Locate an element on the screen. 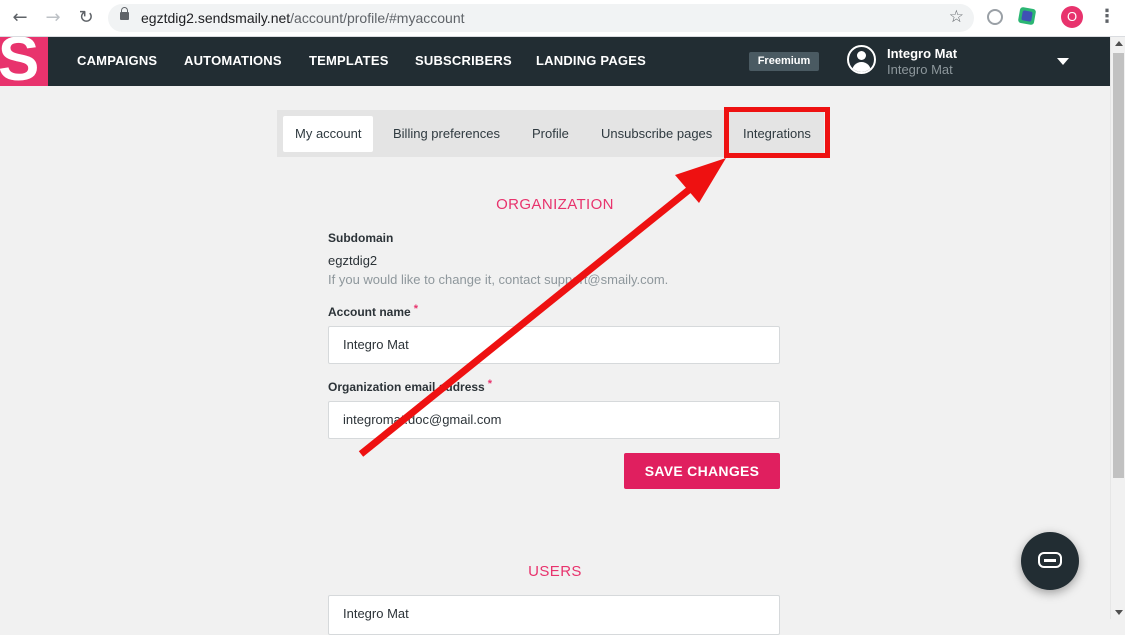 This screenshot has width=1125, height=635. scroll-thumb is located at coordinates (1118, 265).